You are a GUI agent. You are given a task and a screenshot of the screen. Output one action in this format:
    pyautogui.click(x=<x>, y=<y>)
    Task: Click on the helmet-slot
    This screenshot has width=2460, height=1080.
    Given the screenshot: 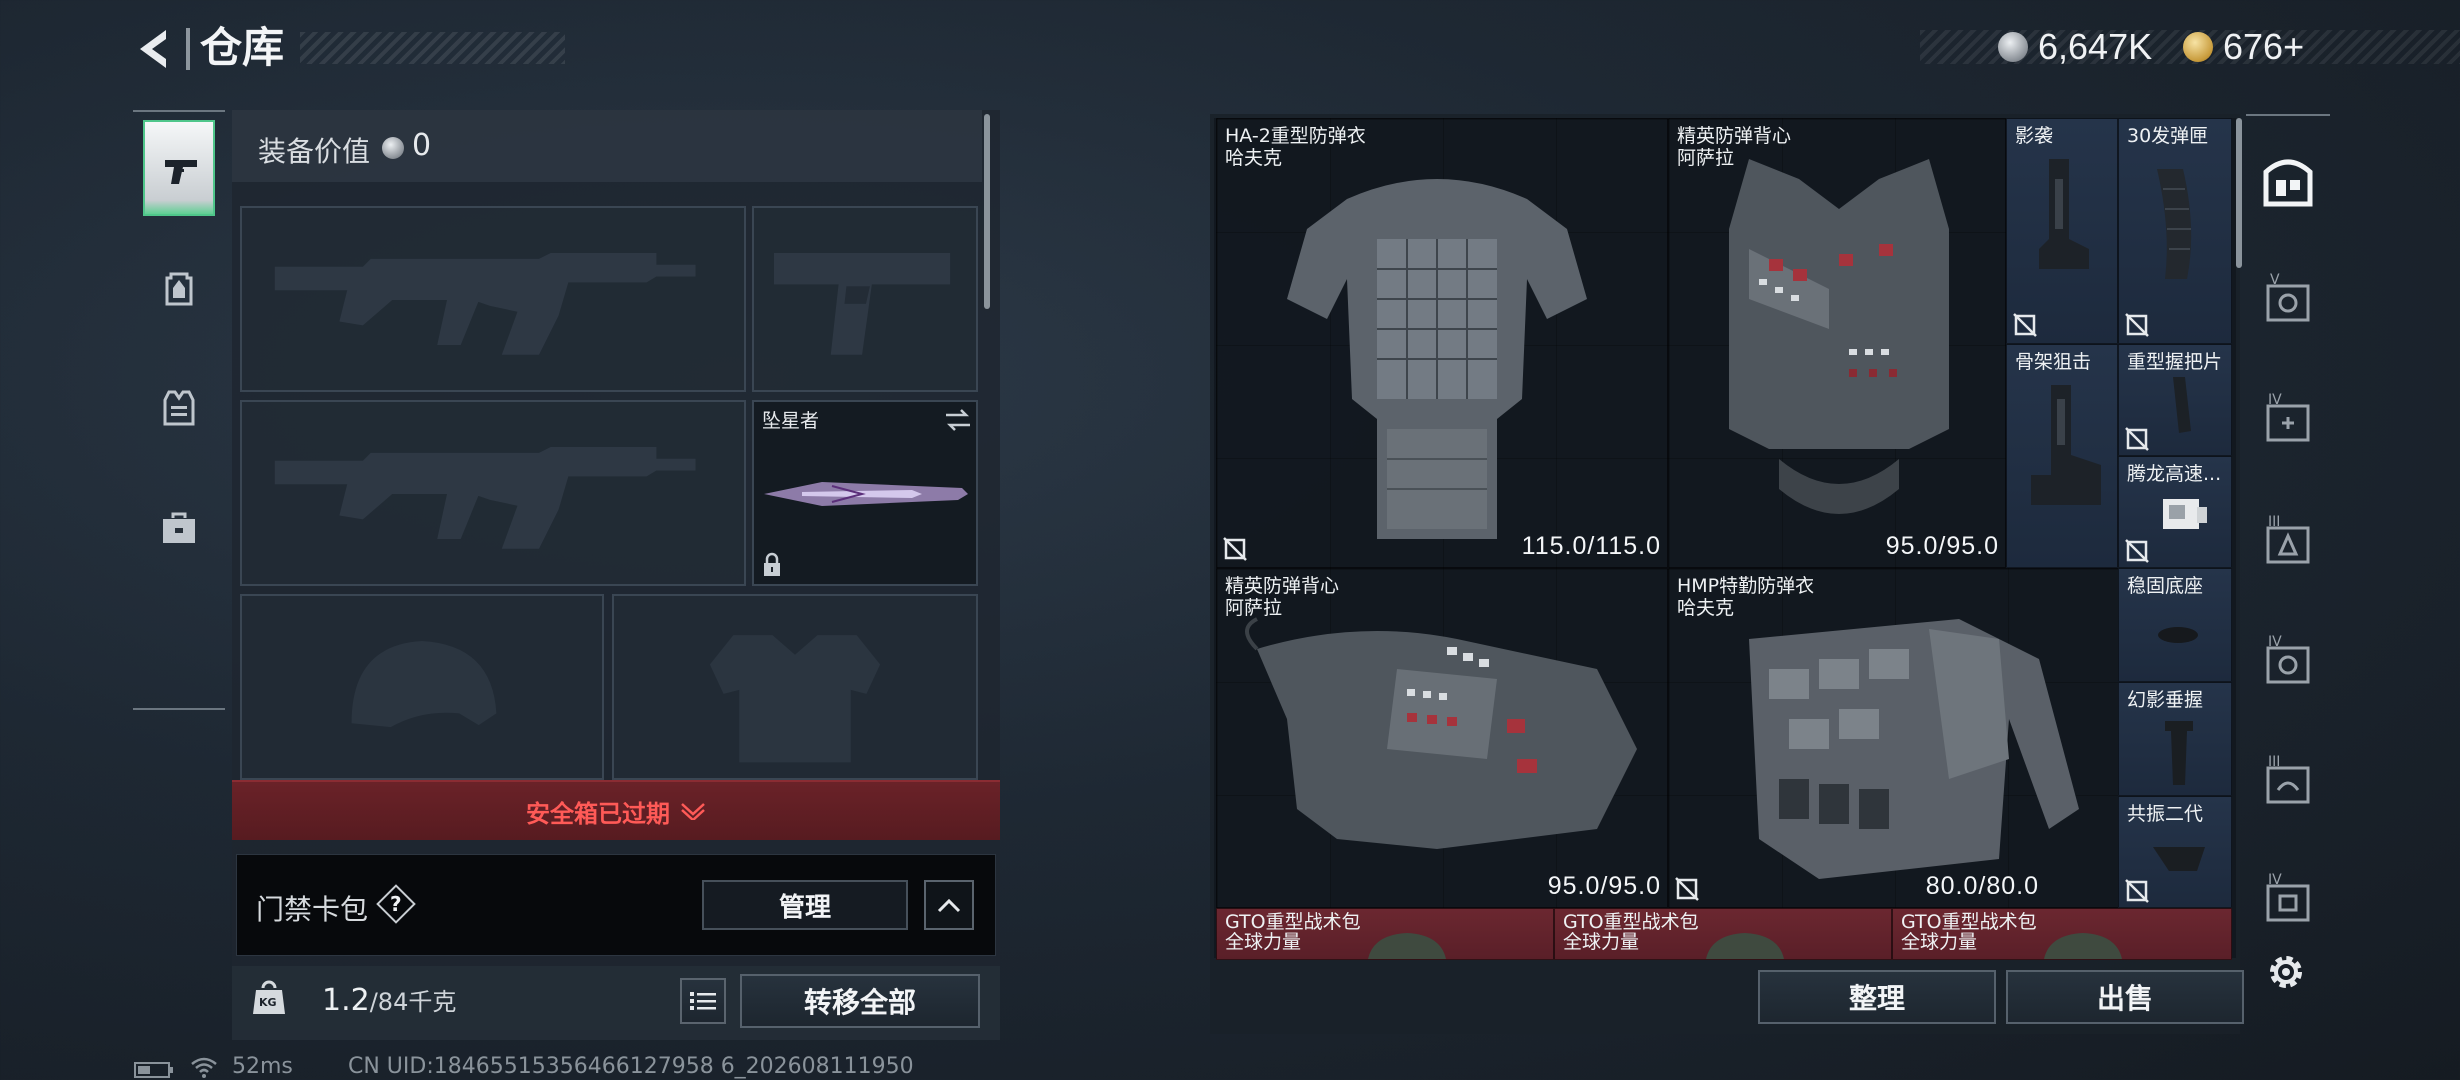 What is the action you would take?
    pyautogui.click(x=422, y=687)
    